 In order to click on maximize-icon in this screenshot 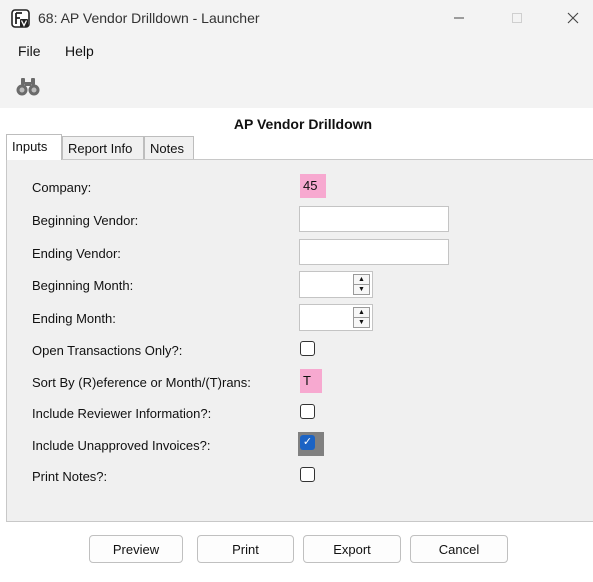, I will do `click(517, 18)`.